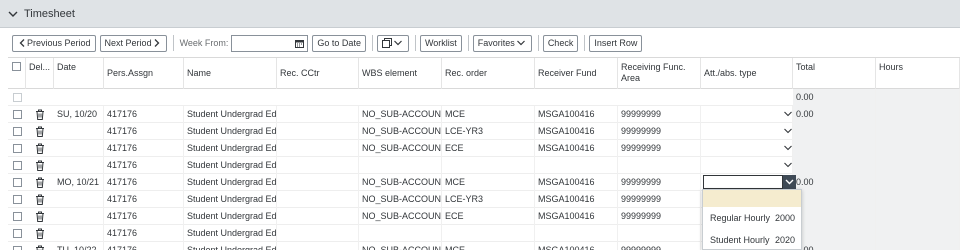  What do you see at coordinates (747, 73) in the screenshot?
I see `column-header-att-abs-type: Att./abs. type` at bounding box center [747, 73].